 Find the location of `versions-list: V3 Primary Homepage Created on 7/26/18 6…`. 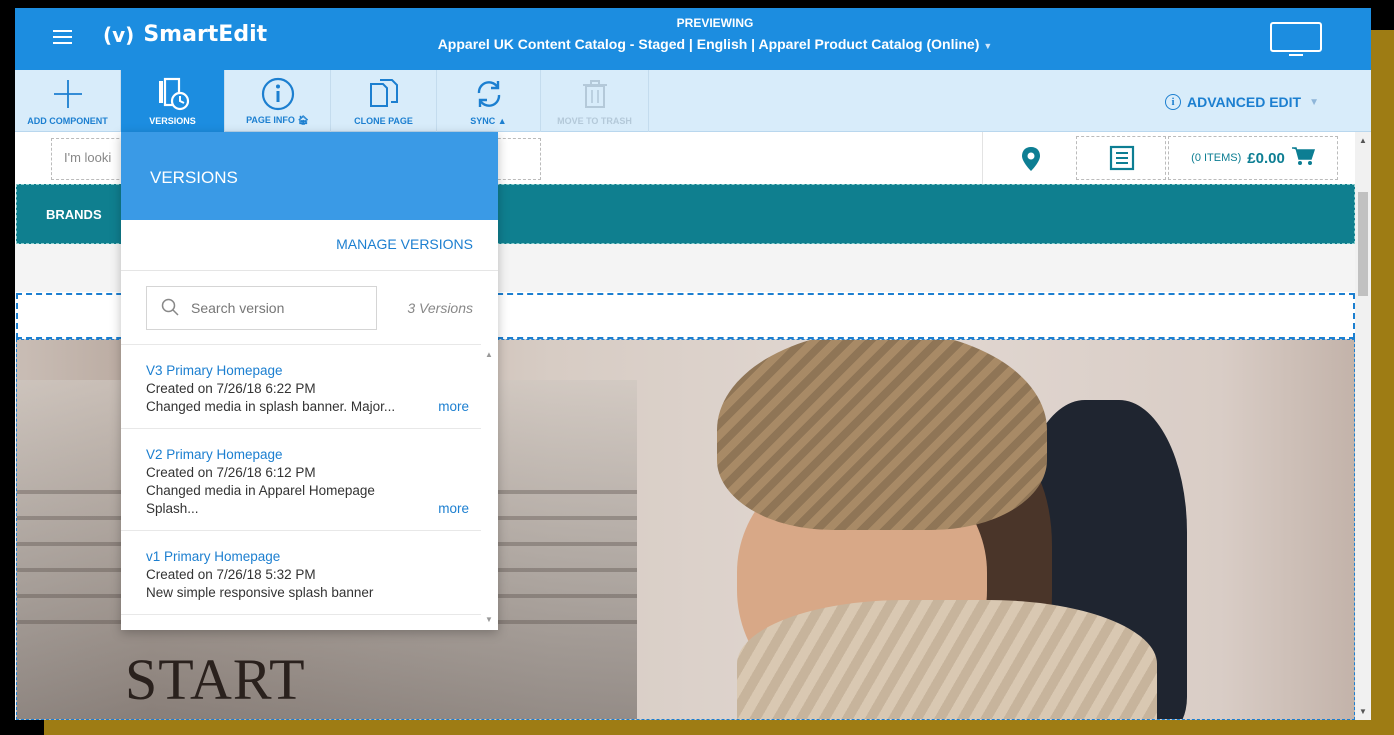

versions-list: V3 Primary Homepage Created on 7/26/18 6… is located at coordinates (301, 487).